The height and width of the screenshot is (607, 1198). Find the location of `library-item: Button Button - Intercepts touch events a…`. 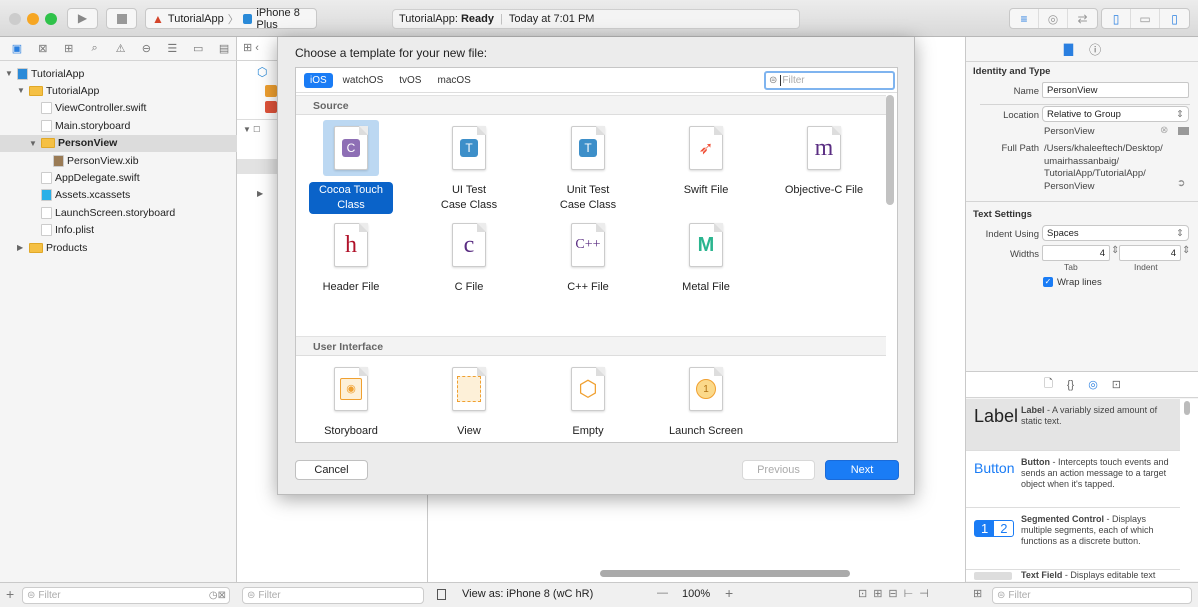

library-item: Button Button - Intercepts touch events a… is located at coordinates (1073, 479).